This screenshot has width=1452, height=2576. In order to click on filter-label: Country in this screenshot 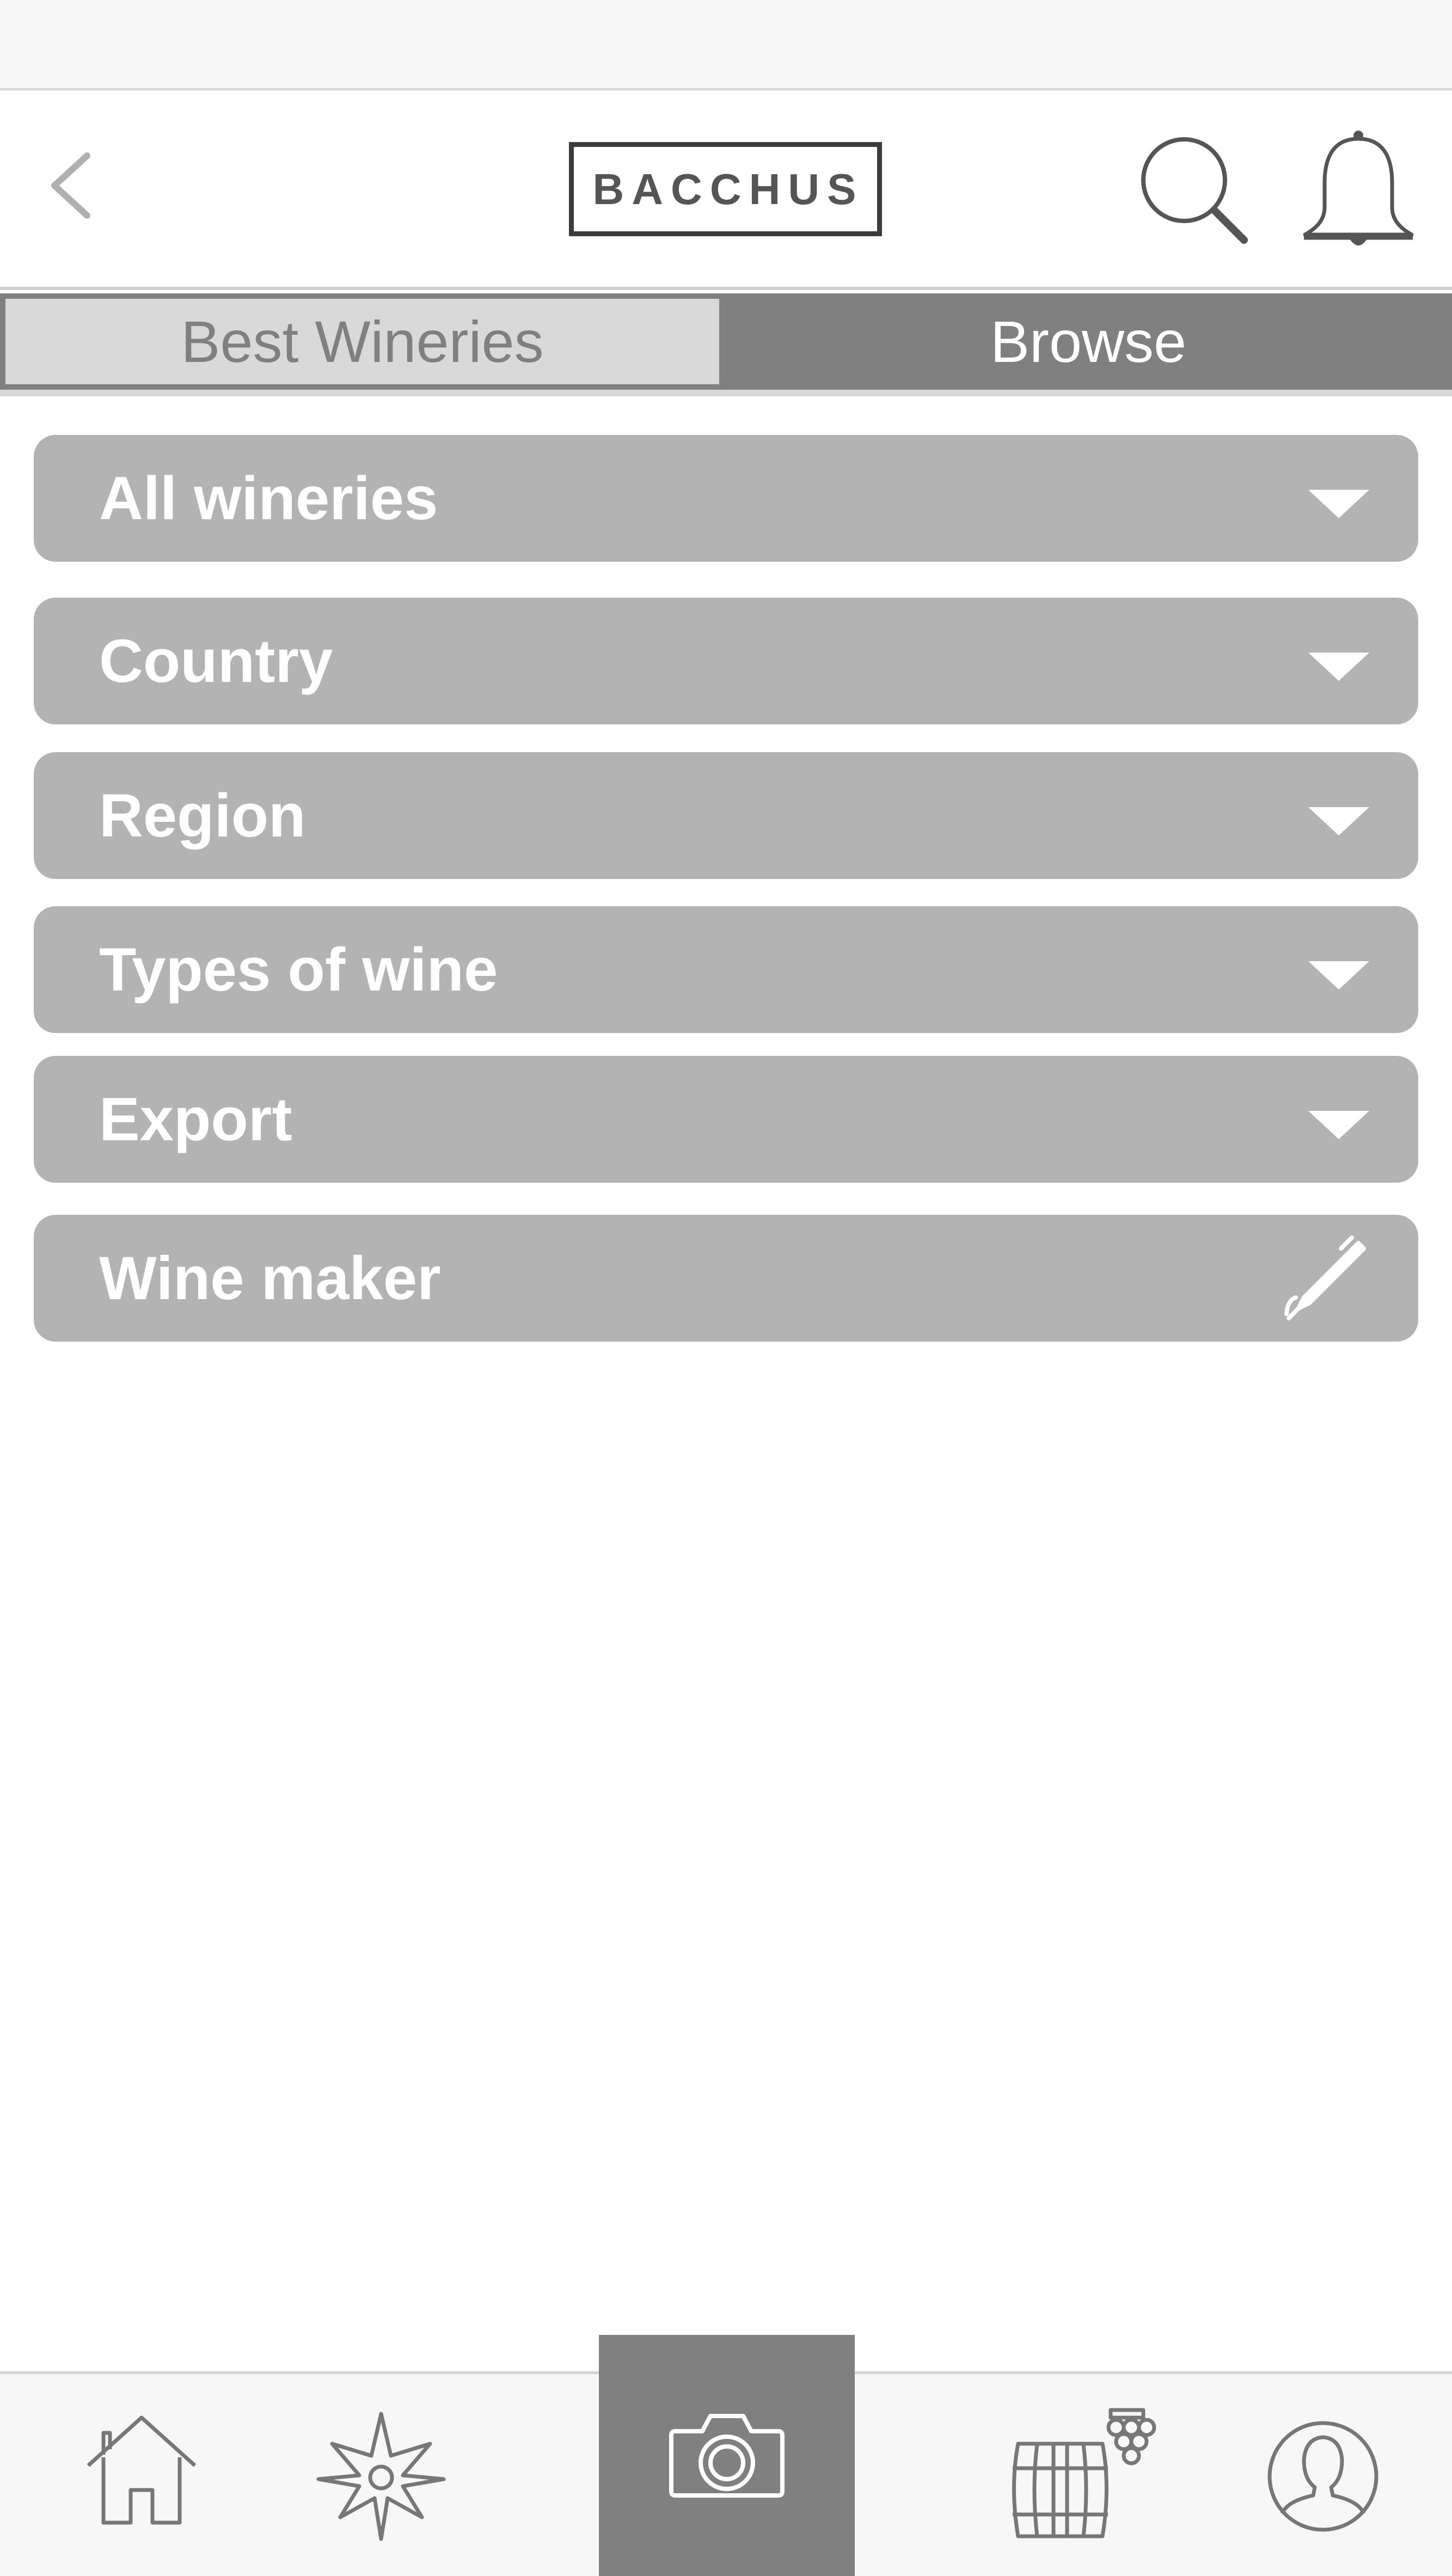, I will do `click(216, 661)`.